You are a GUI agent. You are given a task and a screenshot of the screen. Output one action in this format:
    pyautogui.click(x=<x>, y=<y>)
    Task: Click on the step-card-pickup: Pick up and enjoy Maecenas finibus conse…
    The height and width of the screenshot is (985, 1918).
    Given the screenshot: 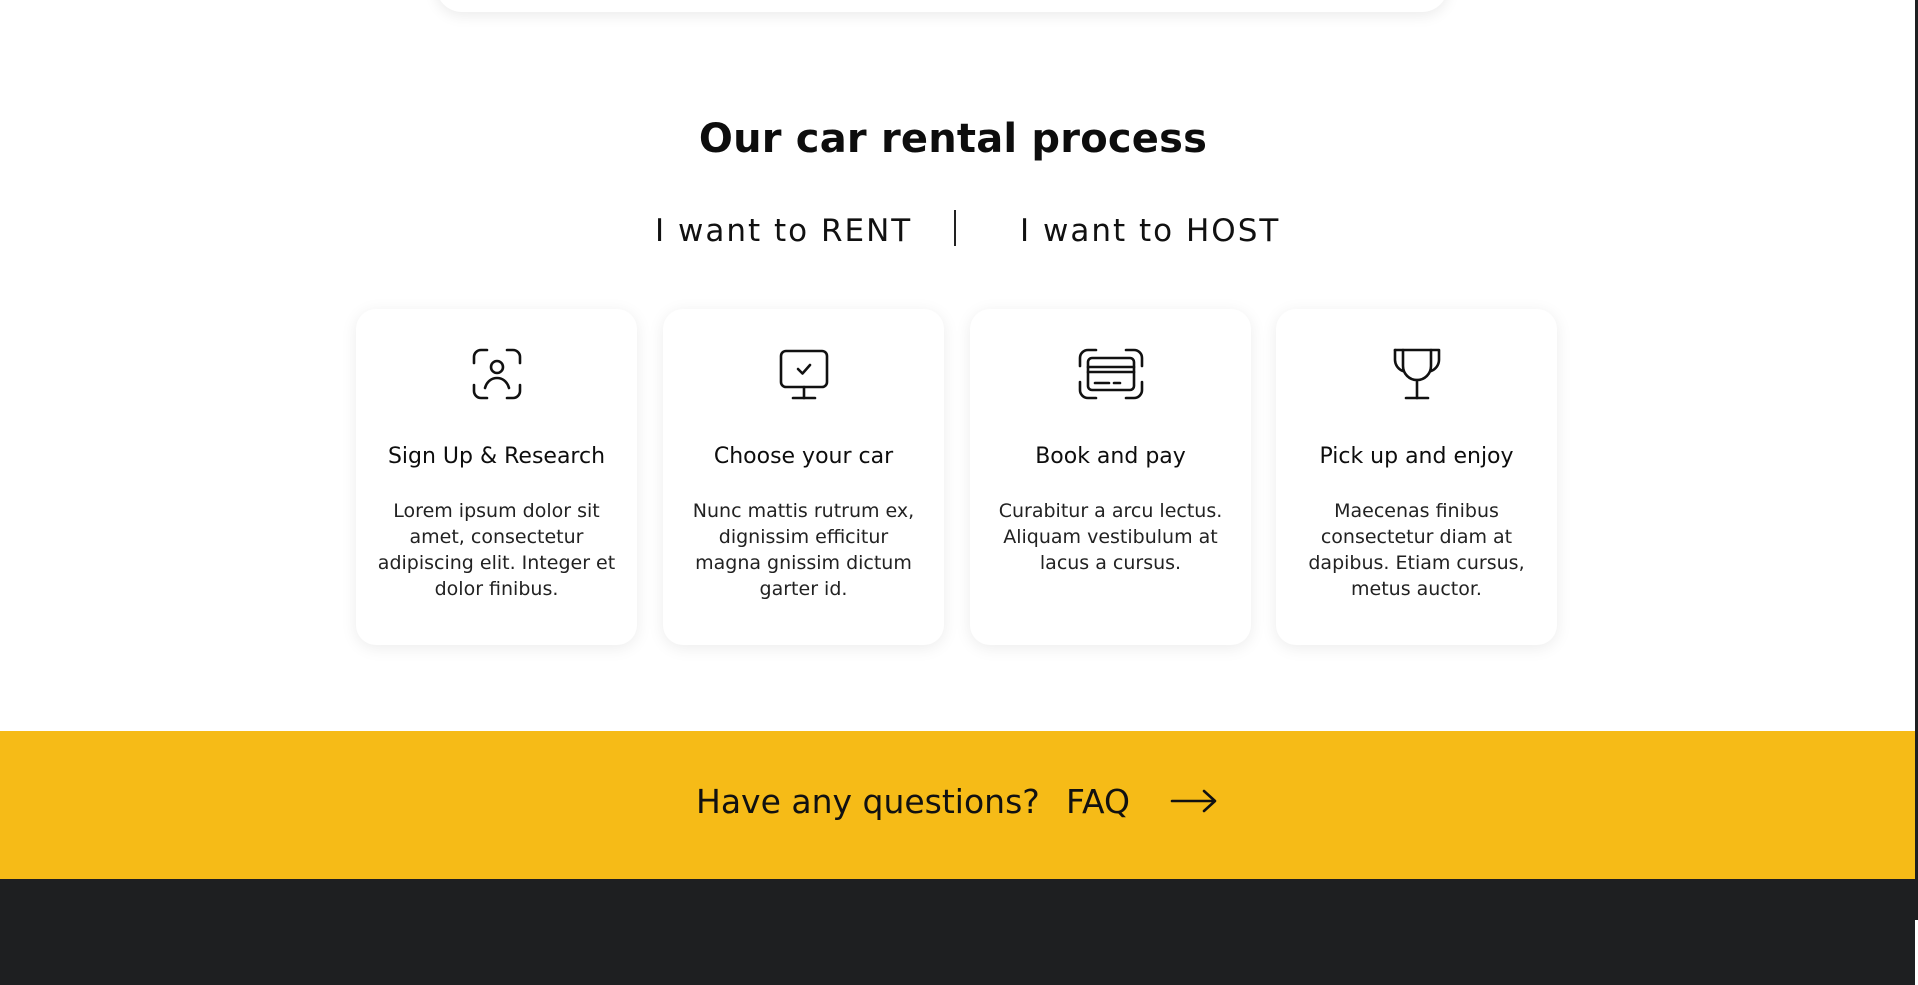 What is the action you would take?
    pyautogui.click(x=1416, y=477)
    